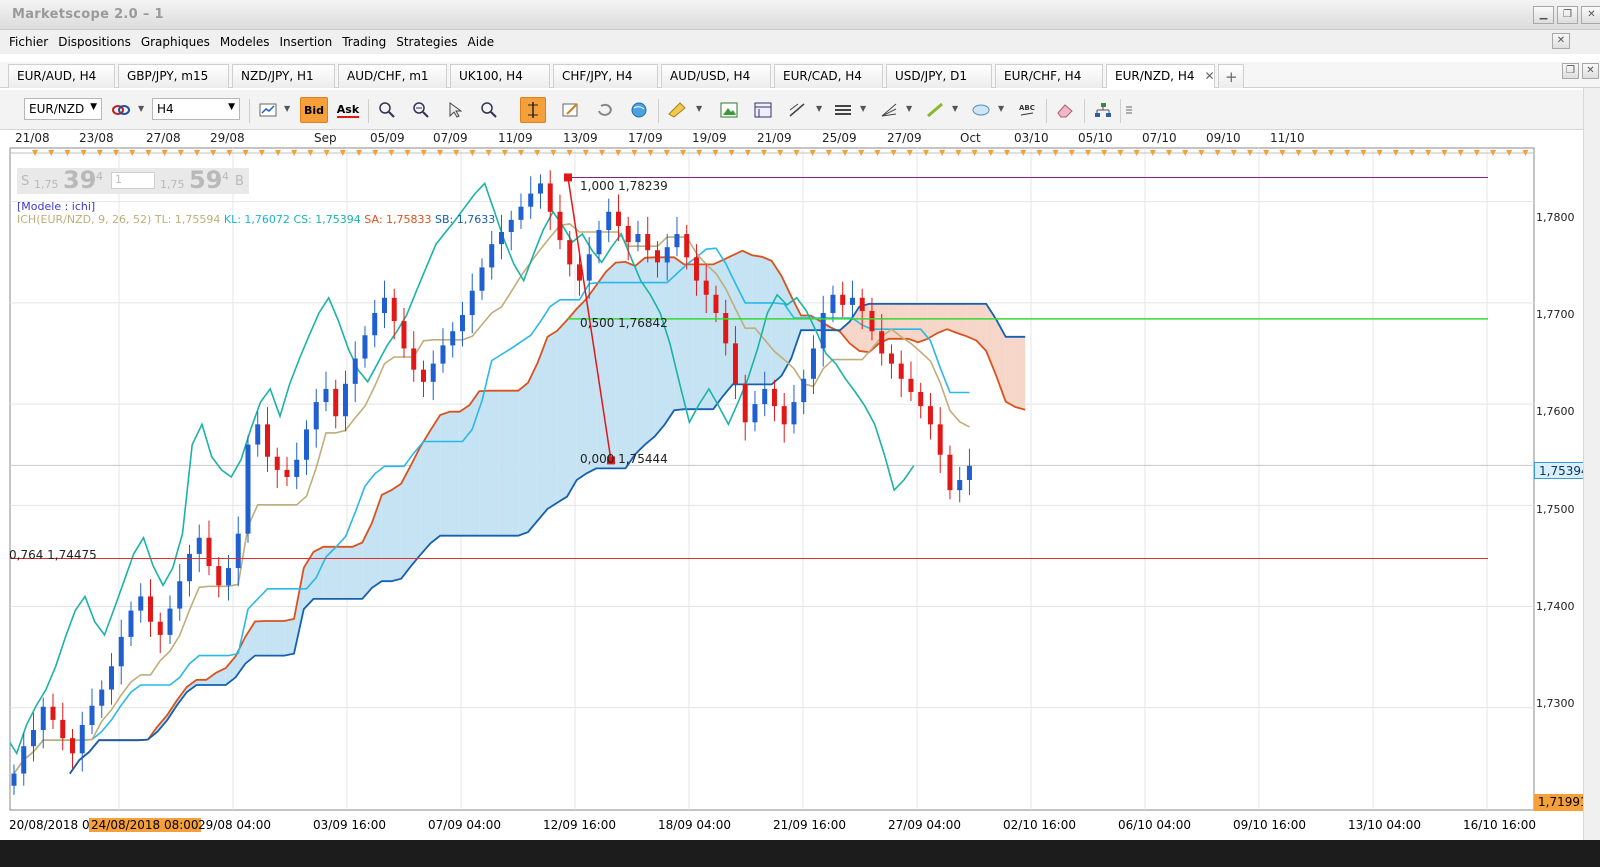  Describe the element at coordinates (1570, 71) in the screenshot. I see `restore-icon: ❐` at that location.